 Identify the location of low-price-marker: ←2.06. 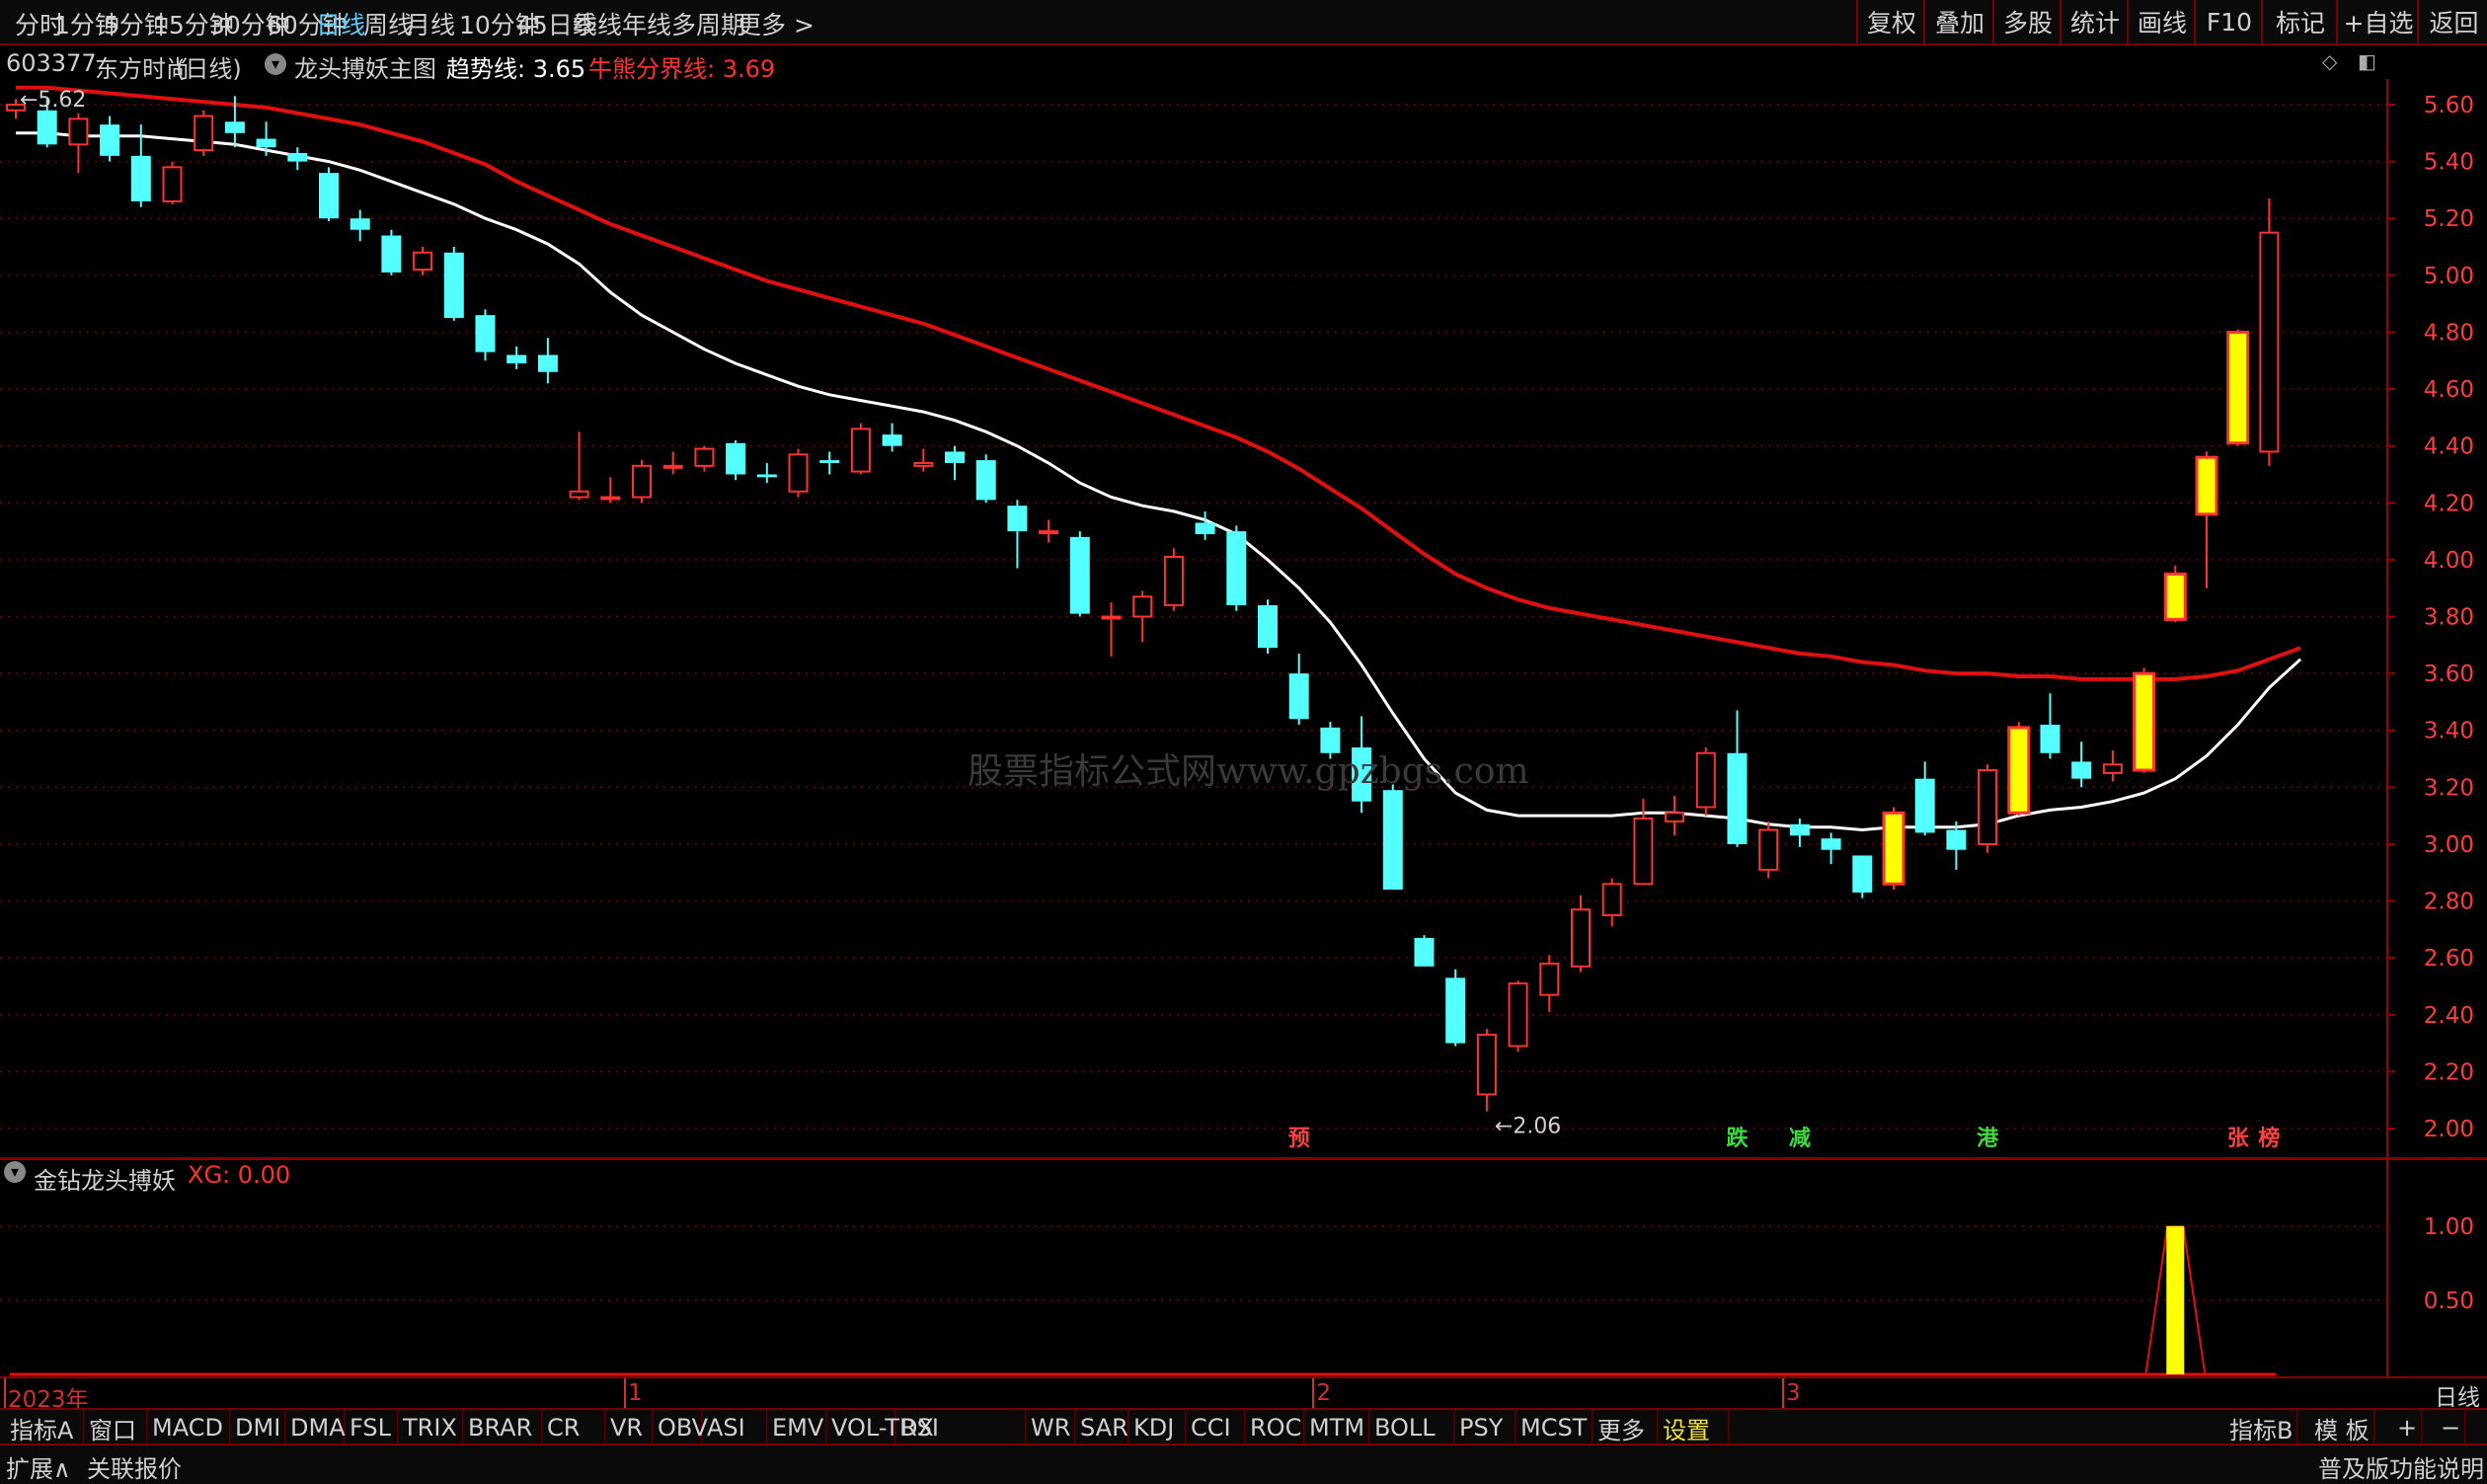
(1528, 1127).